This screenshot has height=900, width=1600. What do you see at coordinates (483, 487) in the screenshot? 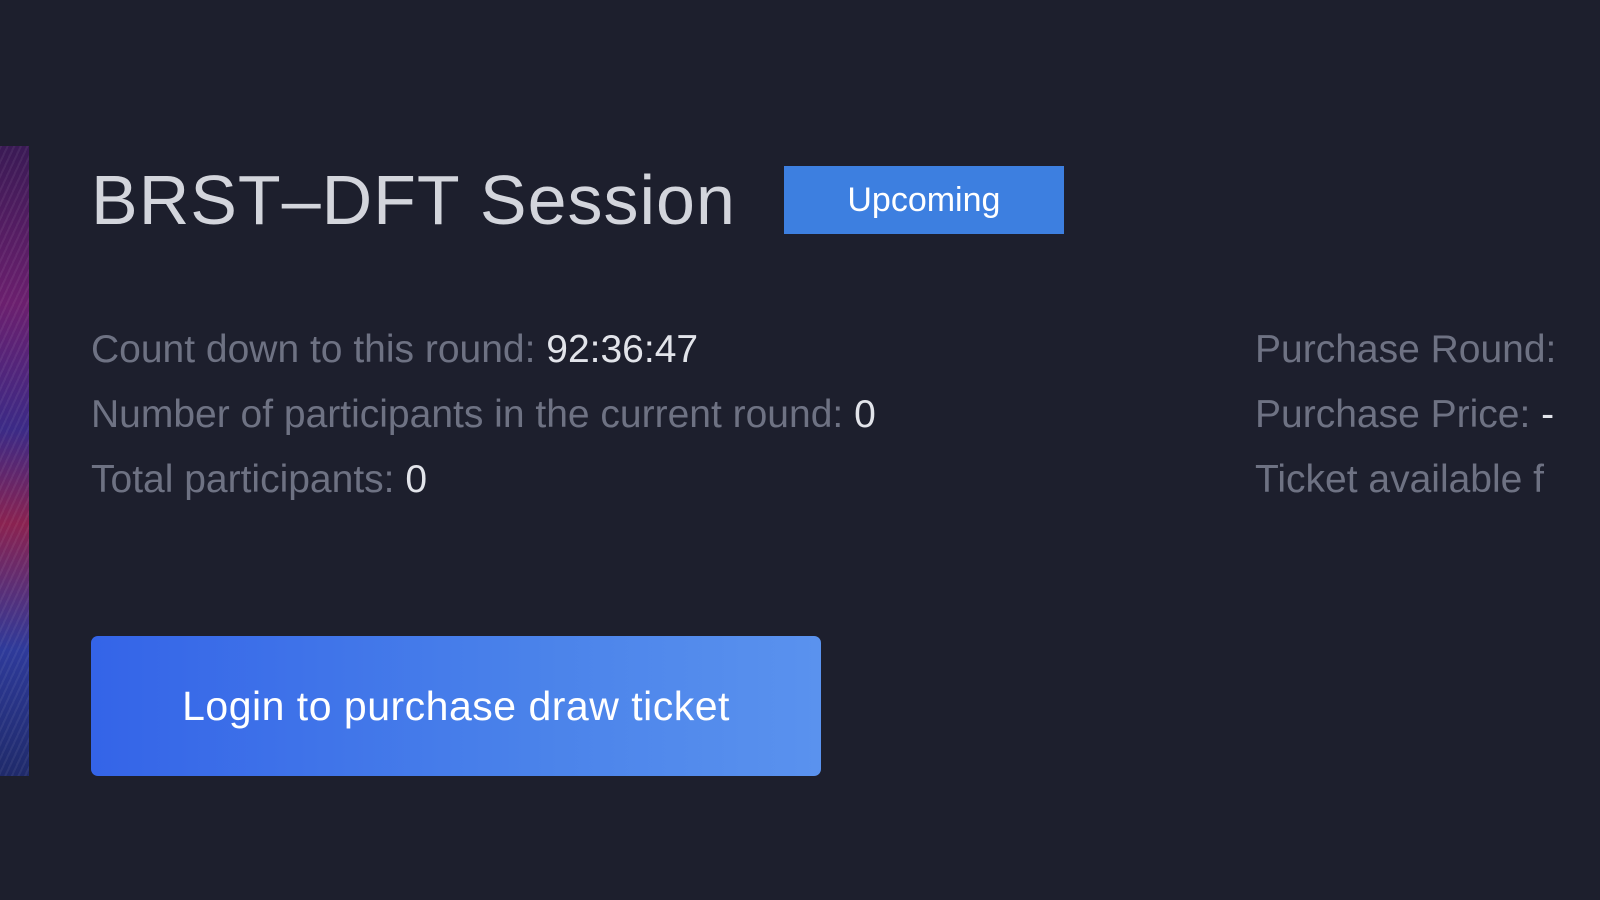
I see `total-participants-stat: Total participants: 0` at bounding box center [483, 487].